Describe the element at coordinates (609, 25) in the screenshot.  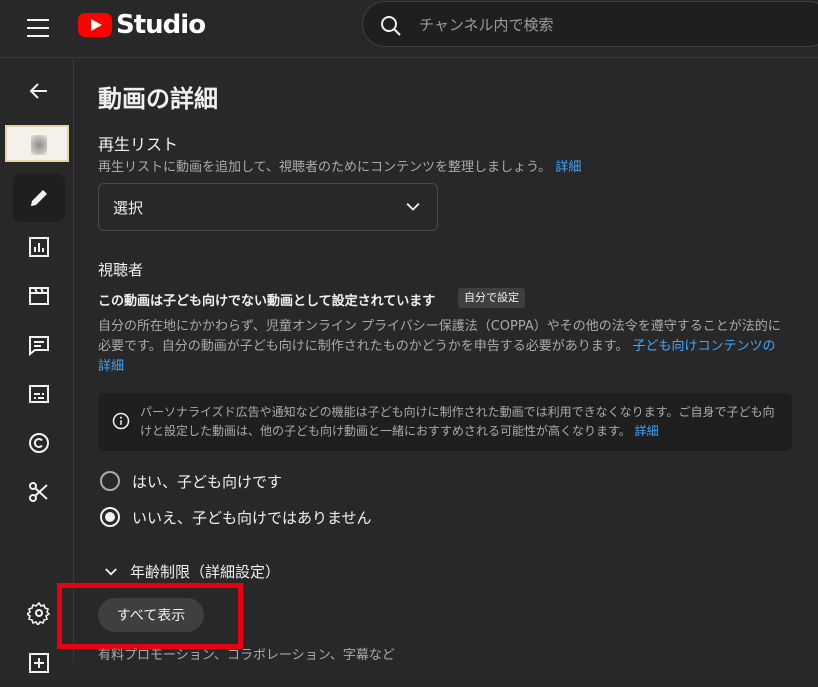
I see `search-input` at that location.